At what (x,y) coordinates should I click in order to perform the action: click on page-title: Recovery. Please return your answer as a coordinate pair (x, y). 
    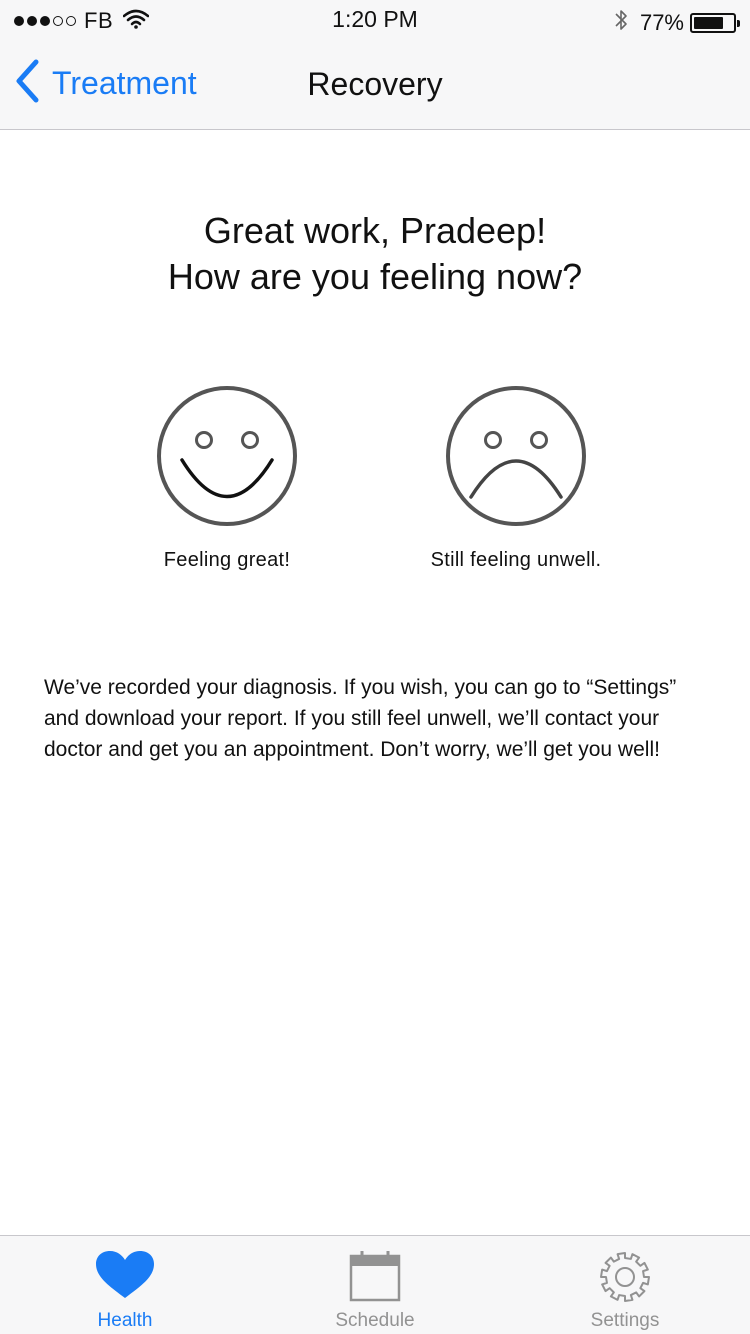
    Looking at the image, I should click on (375, 84).